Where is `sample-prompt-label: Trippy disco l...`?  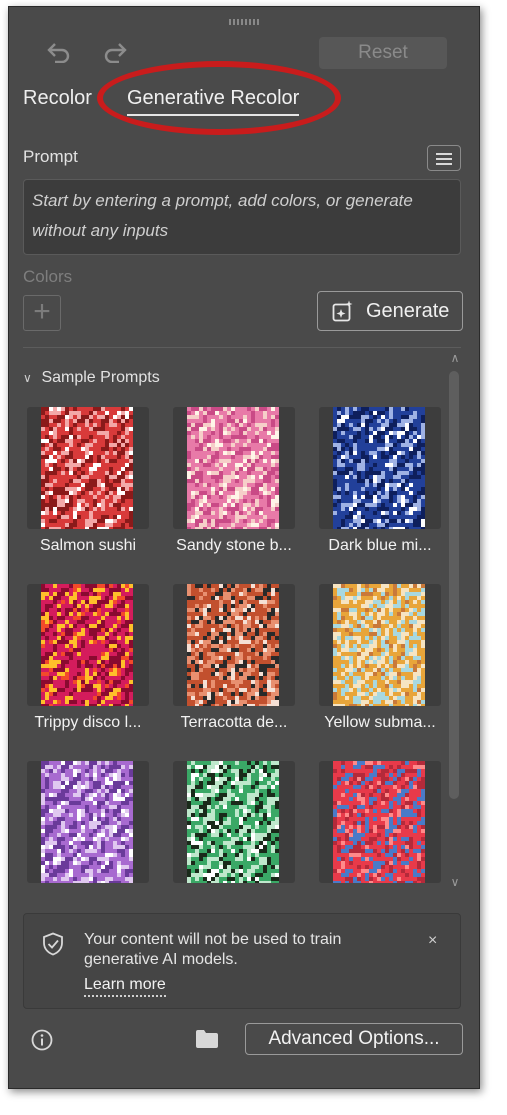 sample-prompt-label: Trippy disco l... is located at coordinates (88, 723).